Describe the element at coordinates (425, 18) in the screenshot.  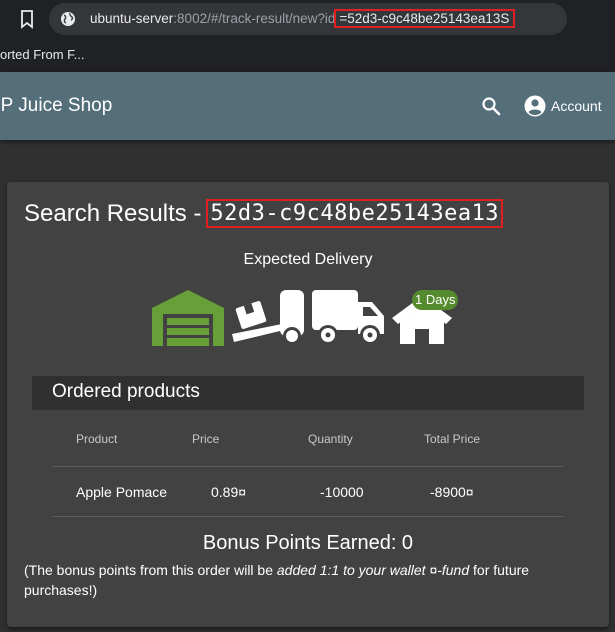
I see `url-order-id-highlight: =52d3-c9c48be25143ea13S` at that location.